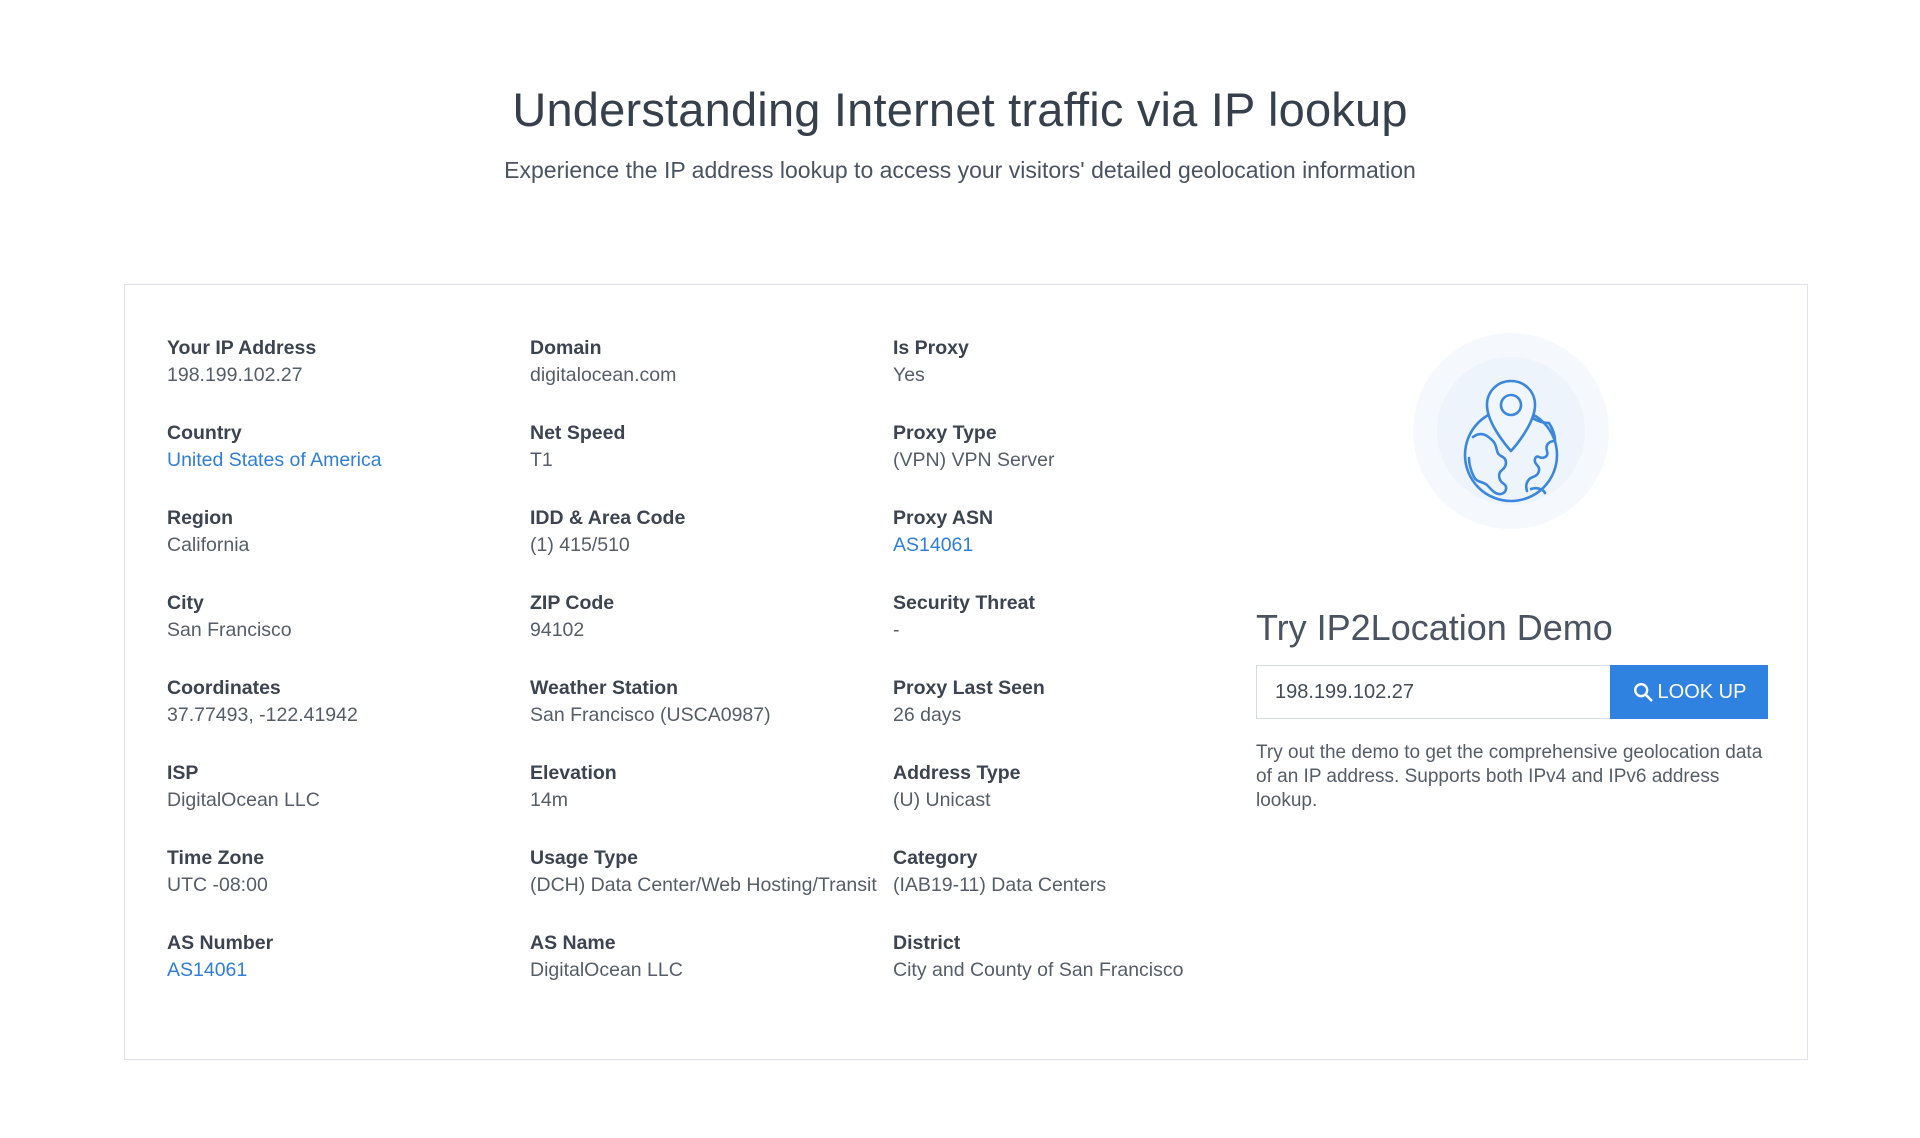 This screenshot has height=1138, width=1920. What do you see at coordinates (557, 630) in the screenshot?
I see `info-field-value: 94102` at bounding box center [557, 630].